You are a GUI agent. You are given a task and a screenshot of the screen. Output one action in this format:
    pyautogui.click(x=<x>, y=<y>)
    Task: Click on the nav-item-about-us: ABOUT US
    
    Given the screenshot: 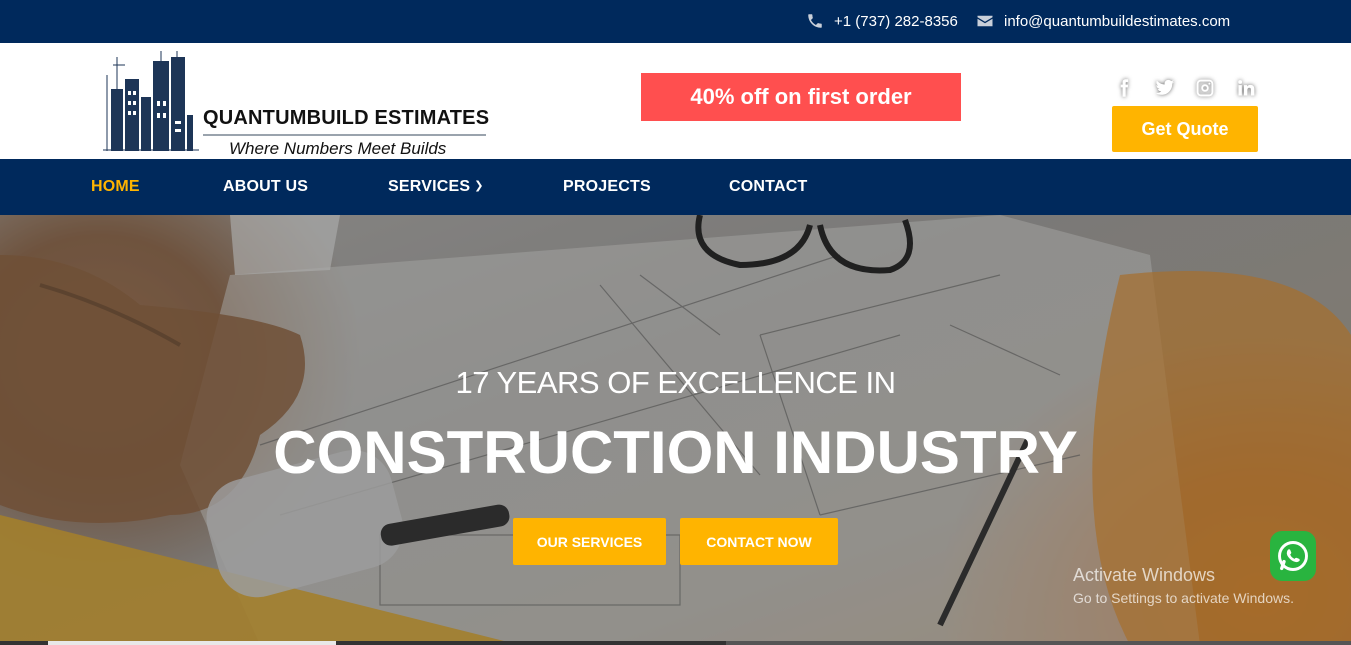 What is the action you would take?
    pyautogui.click(x=265, y=187)
    